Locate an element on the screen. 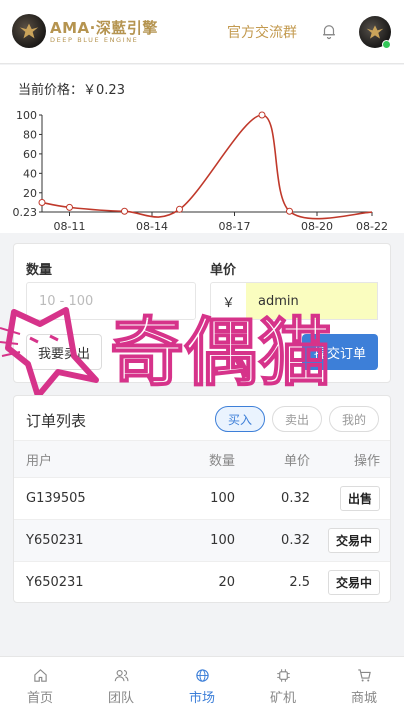 This screenshot has width=404, height=712. table-row: G139505 100 0.32 出售 is located at coordinates (202, 499).